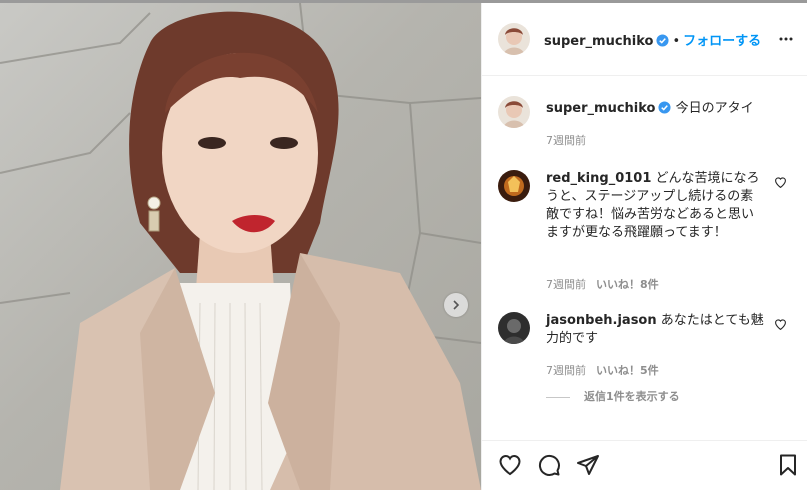 This screenshot has height=491, width=807. I want to click on more-horizontal-icon, so click(786, 39).